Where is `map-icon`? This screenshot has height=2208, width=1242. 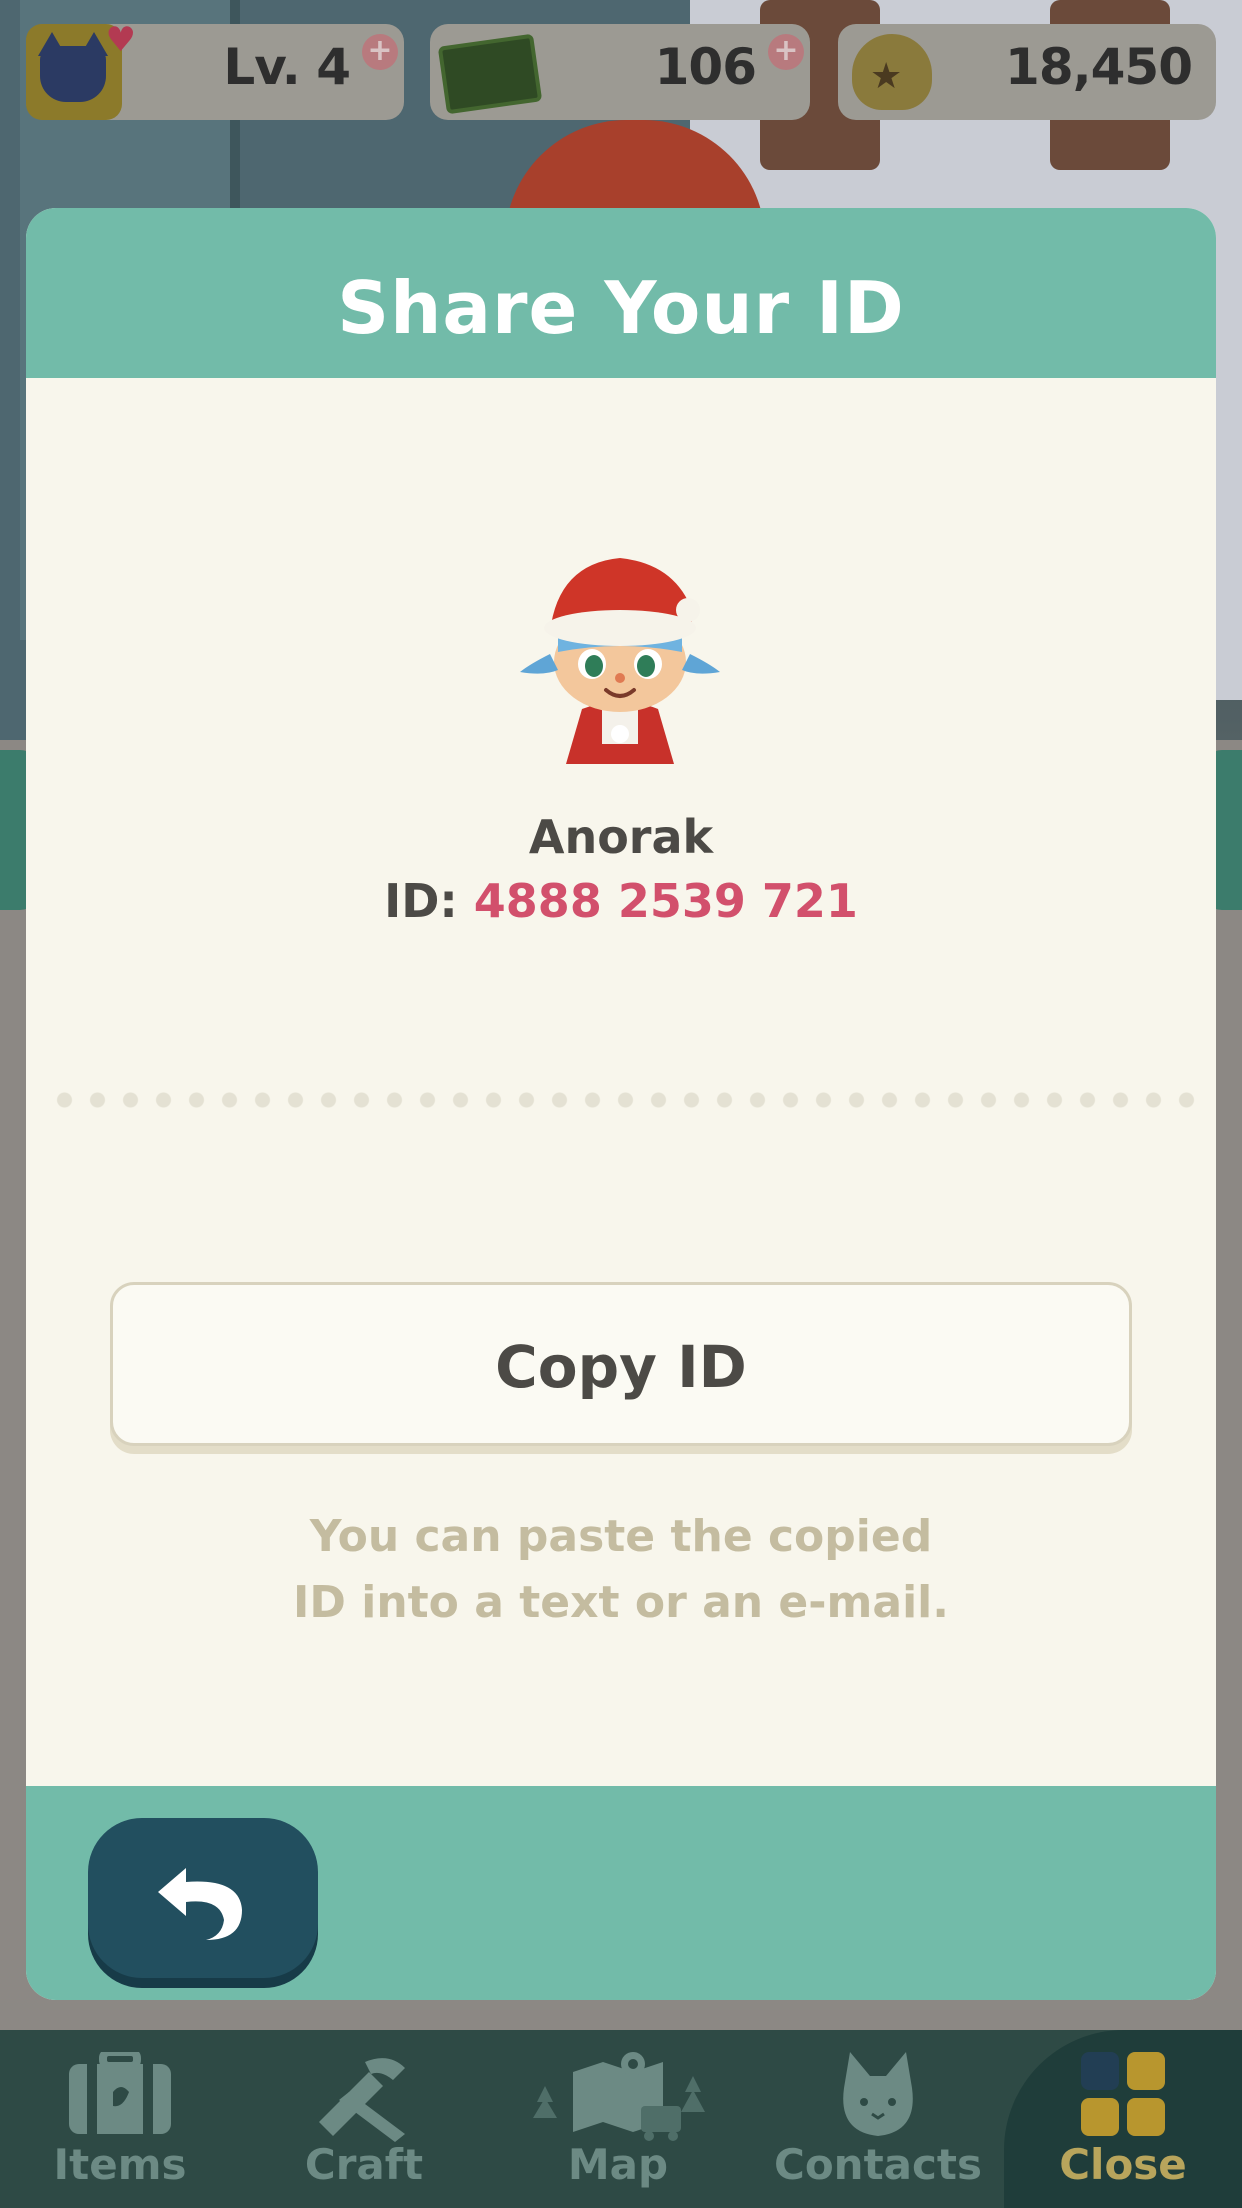 map-icon is located at coordinates (619, 2096).